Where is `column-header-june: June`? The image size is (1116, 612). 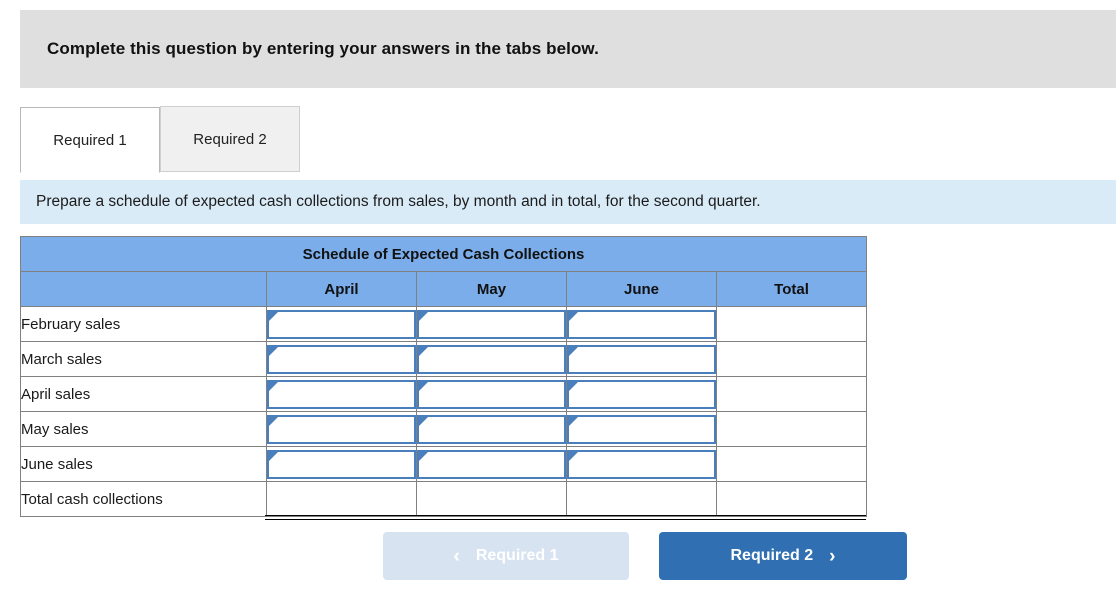
column-header-june: June is located at coordinates (641, 289).